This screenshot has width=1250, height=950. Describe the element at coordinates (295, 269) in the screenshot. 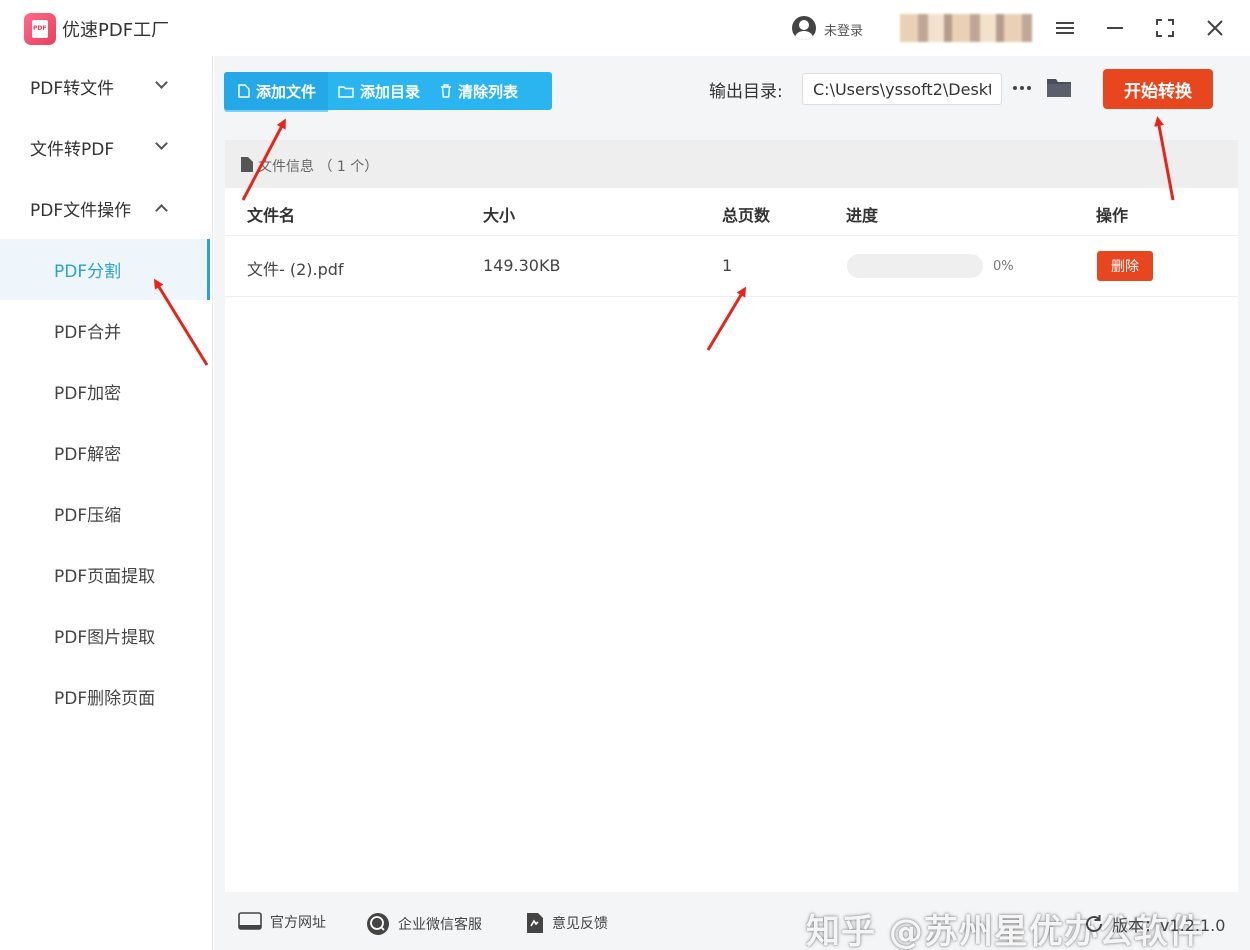

I see `file-name-cell: 文件- (2).pdf` at that location.